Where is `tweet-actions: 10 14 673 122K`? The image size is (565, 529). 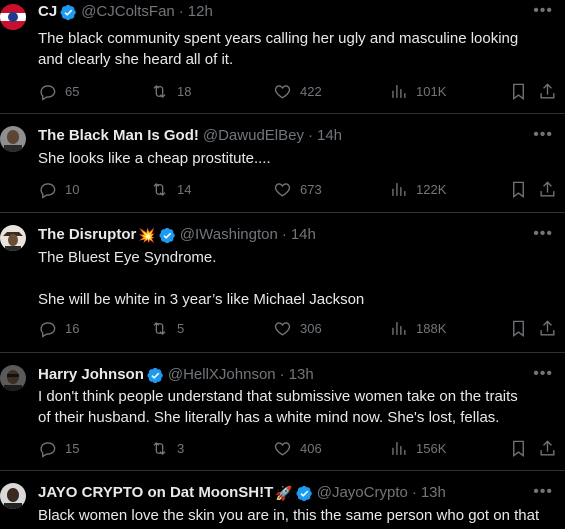
tweet-actions: 10 14 673 122K is located at coordinates (296, 191).